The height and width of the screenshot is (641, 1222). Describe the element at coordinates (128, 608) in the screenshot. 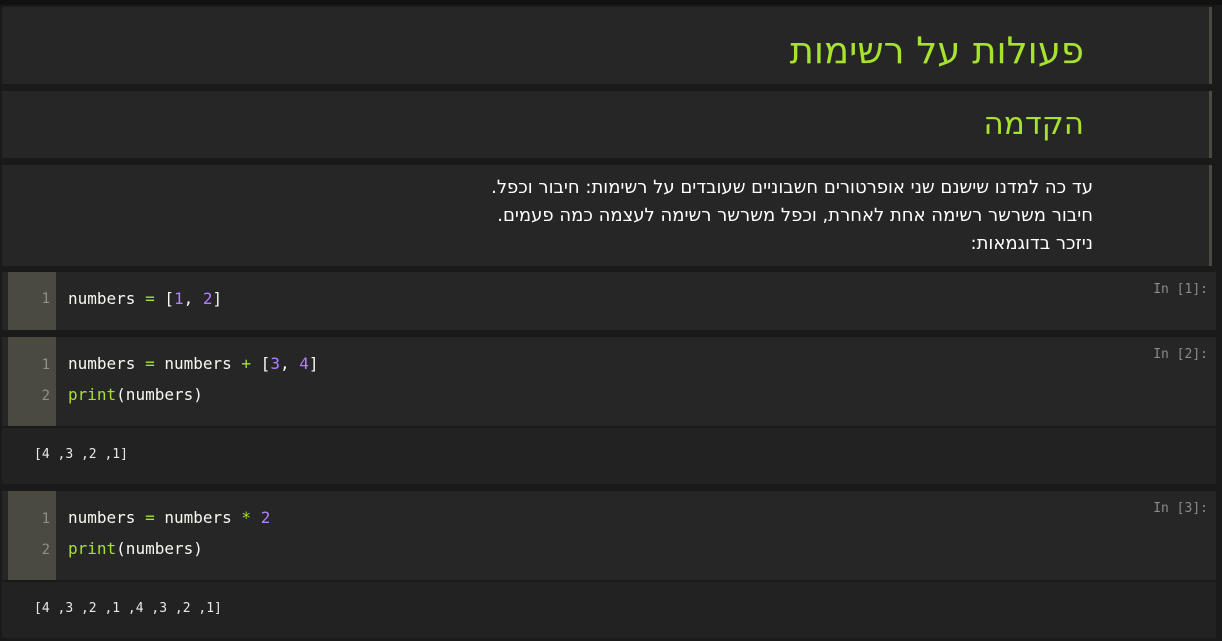

I see `output-text: [1, 2, 3, 4, 1, 2, 3, 4]` at that location.